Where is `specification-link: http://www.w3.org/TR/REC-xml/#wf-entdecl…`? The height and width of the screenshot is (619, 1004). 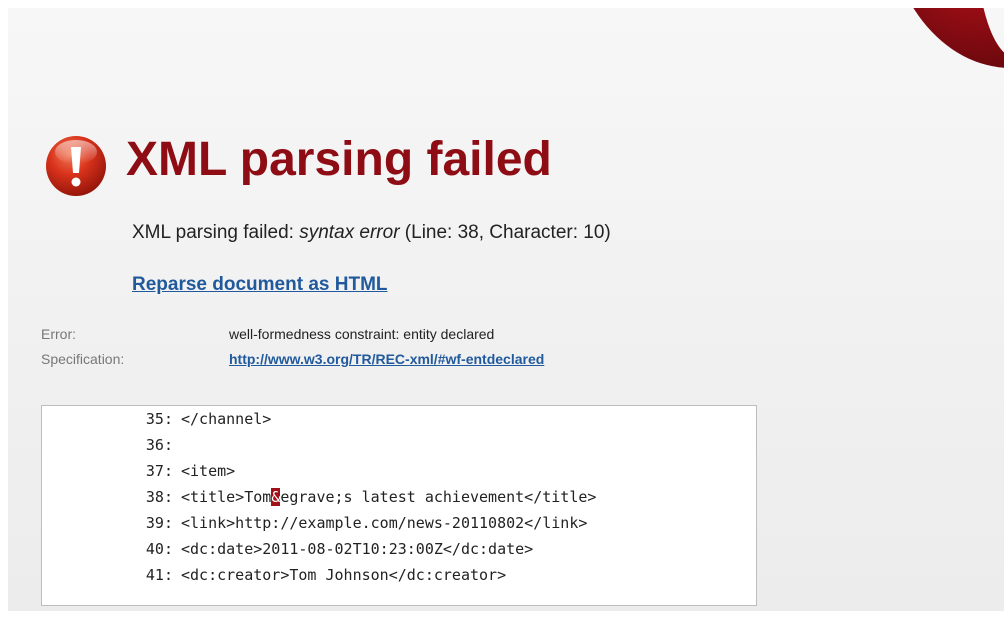 specification-link: http://www.w3.org/TR/REC-xml/#wf-entdecl… is located at coordinates (386, 359).